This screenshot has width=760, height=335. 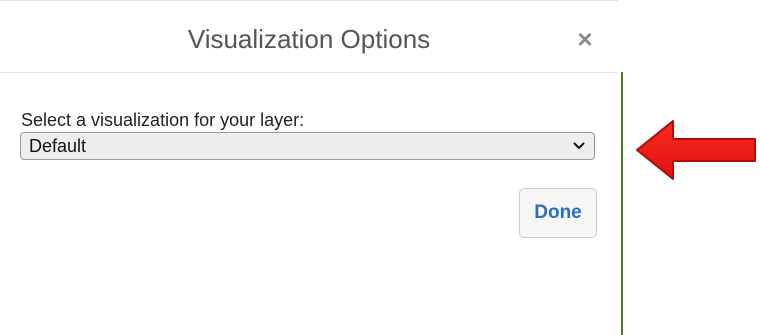 I want to click on done-button: Done, so click(x=558, y=213).